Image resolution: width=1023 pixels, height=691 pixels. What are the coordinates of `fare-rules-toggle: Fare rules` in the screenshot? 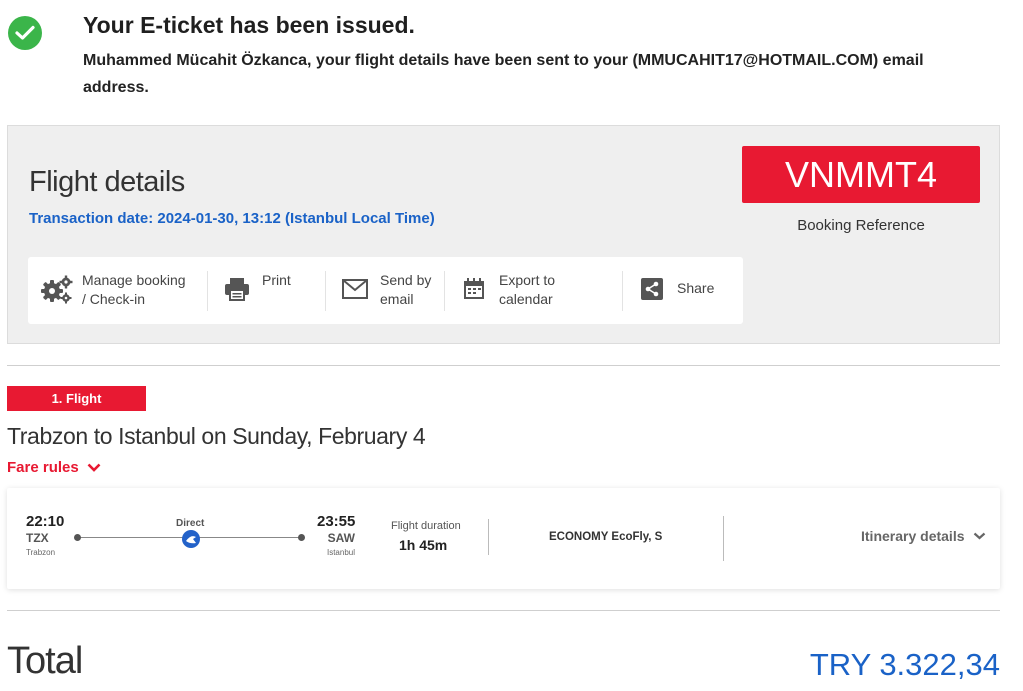 It's located at (54, 467).